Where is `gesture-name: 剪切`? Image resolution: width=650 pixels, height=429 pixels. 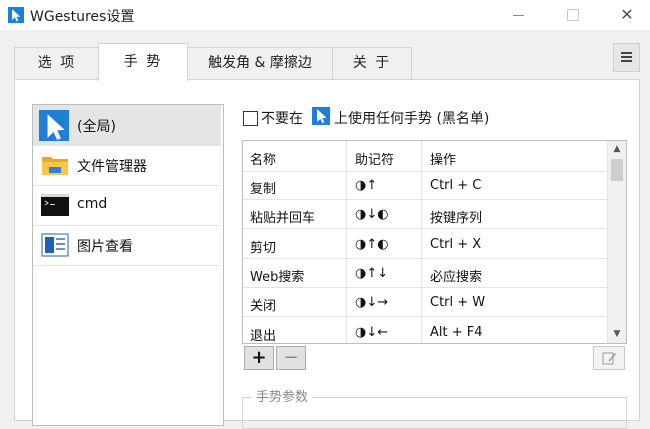 gesture-name: 剪切 is located at coordinates (263, 248).